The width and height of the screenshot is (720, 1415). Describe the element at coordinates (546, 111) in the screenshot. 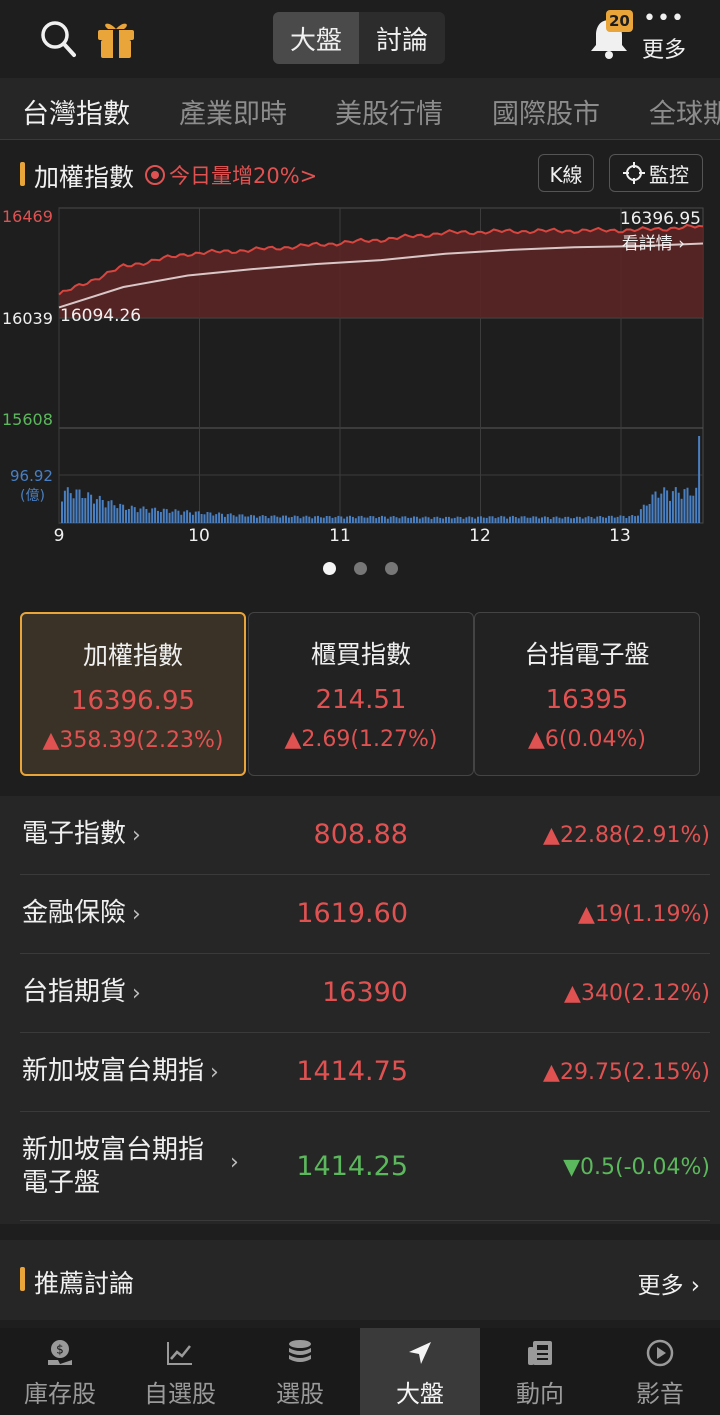

I see `tab-international-markets: 國際股市` at that location.